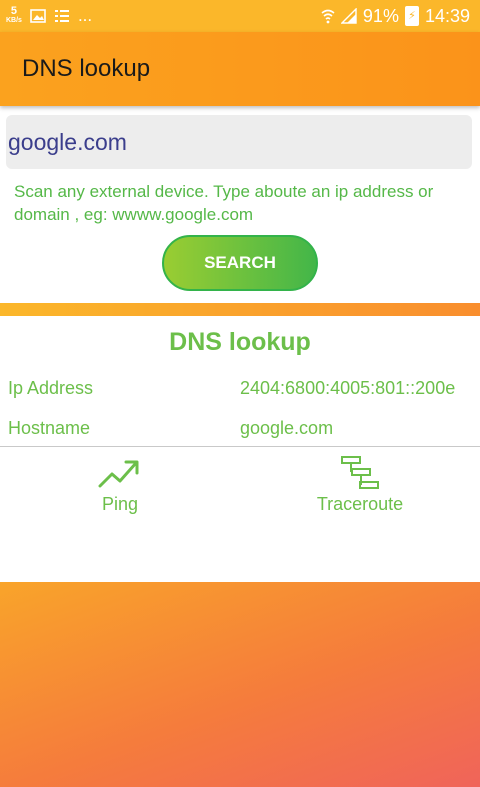  I want to click on status-time: 14:39, so click(447, 15).